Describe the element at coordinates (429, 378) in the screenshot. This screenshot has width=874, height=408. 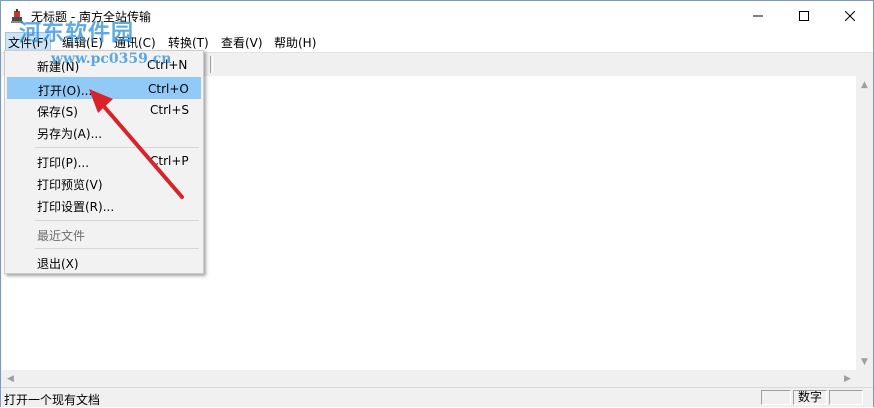
I see `horizontal-scrollbar: ◀ ▶` at that location.